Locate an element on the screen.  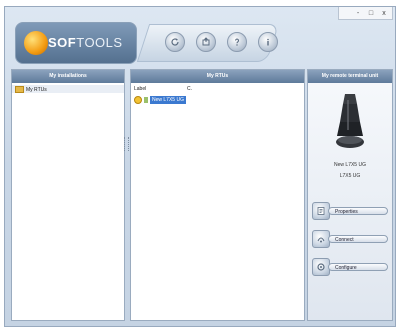
configure-action: Configure is located at coordinates (350, 267).